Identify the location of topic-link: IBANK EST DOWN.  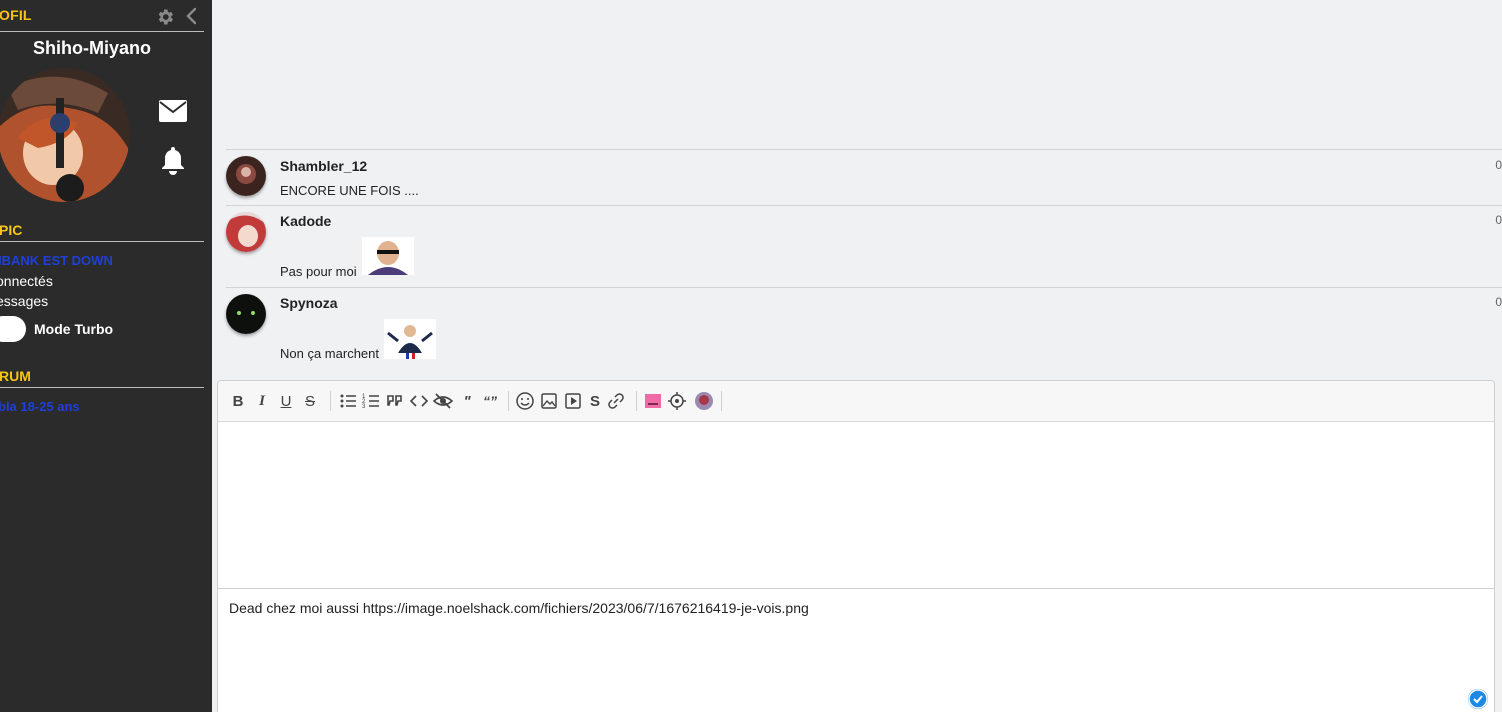
(56, 260).